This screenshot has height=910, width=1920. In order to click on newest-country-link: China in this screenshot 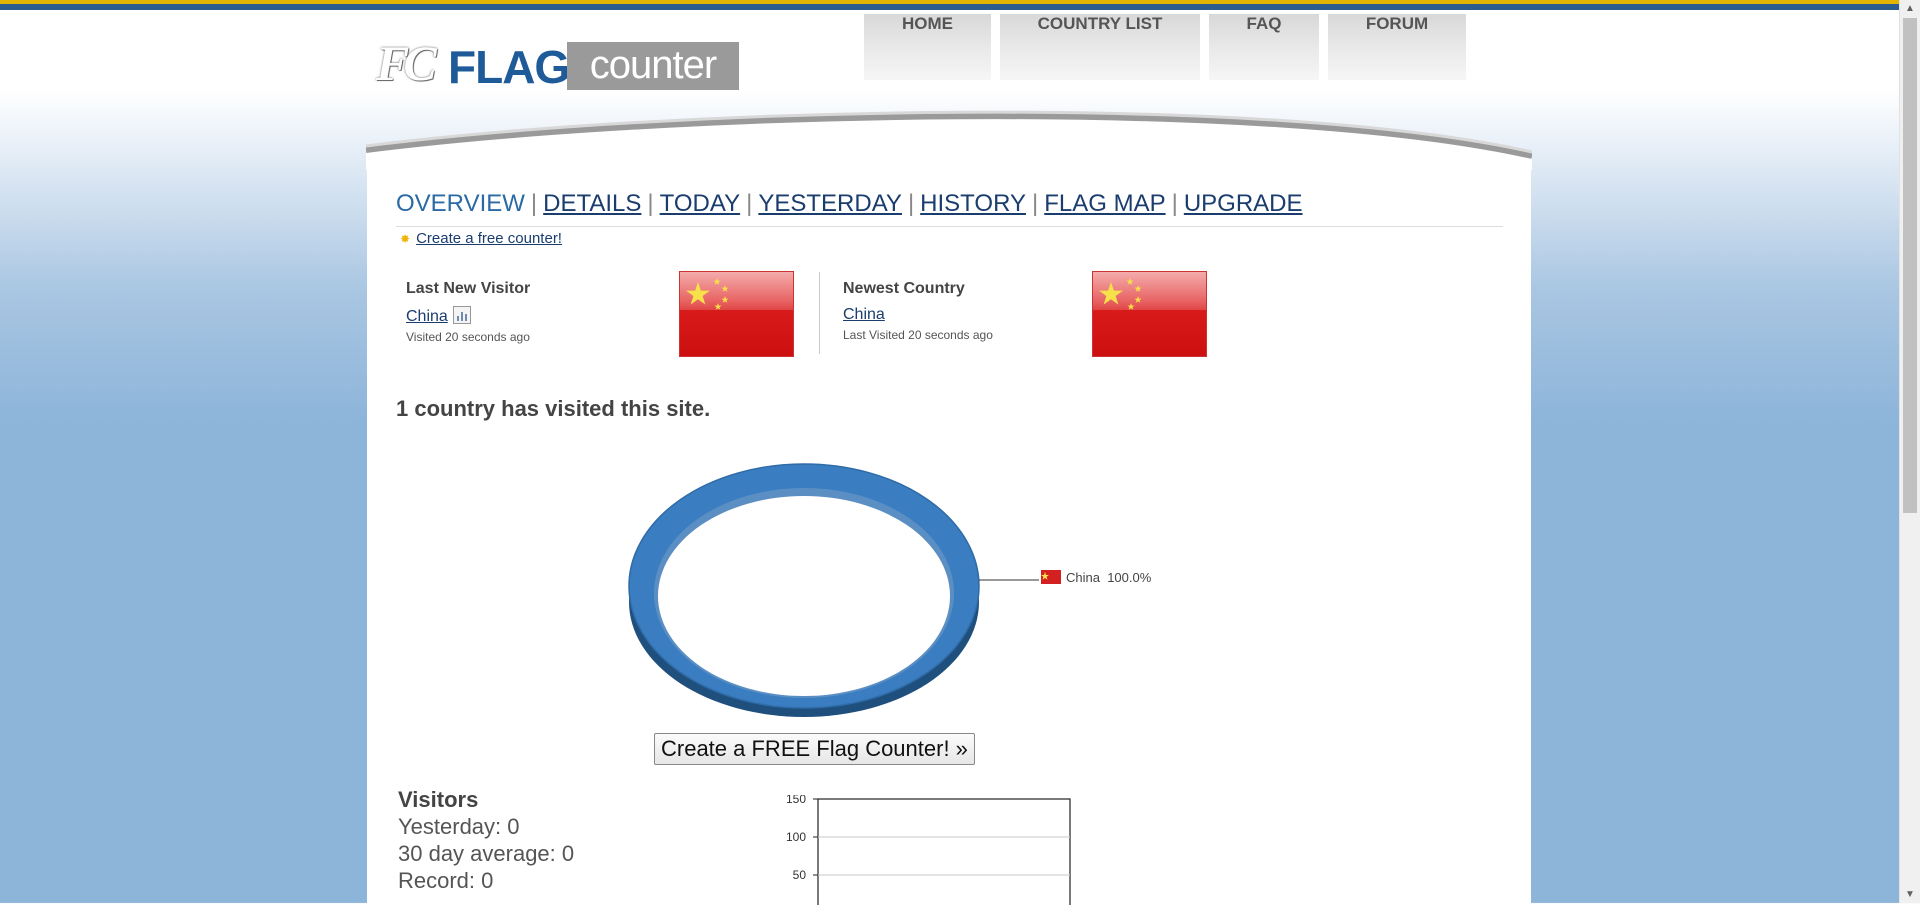, I will do `click(918, 315)`.